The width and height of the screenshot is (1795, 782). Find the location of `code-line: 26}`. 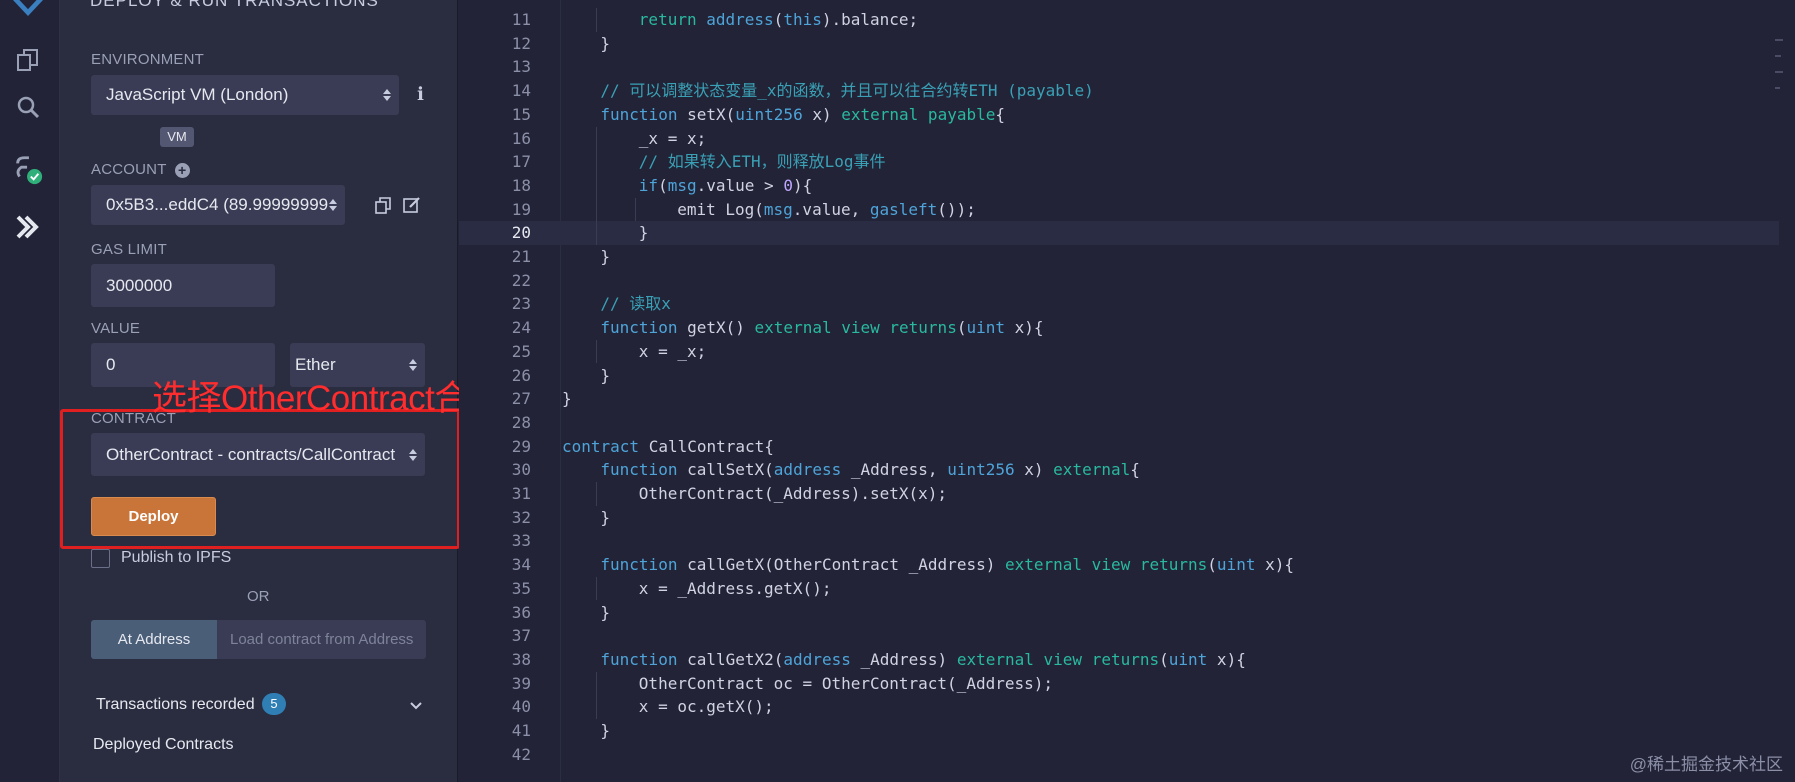

code-line: 26} is located at coordinates (1119, 376).